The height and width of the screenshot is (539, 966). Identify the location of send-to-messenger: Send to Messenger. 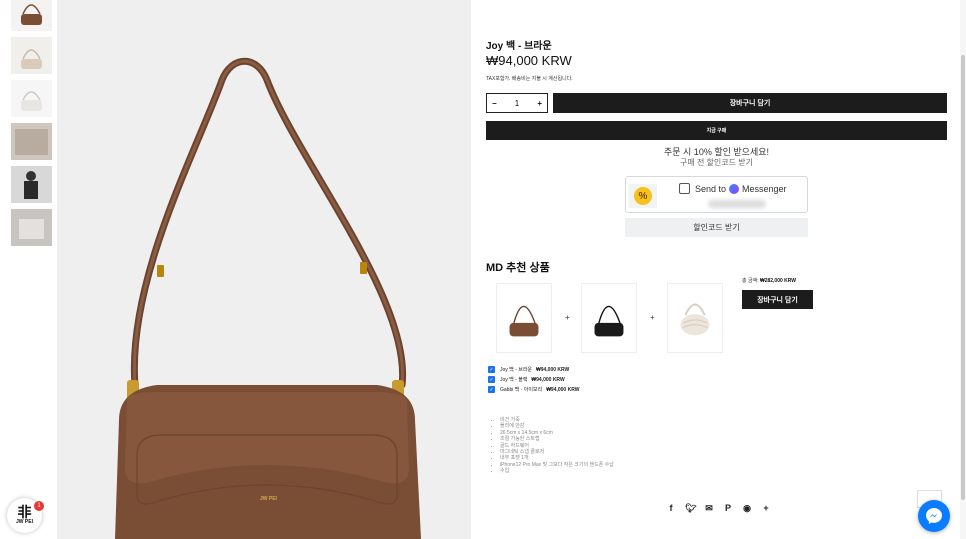
(733, 188).